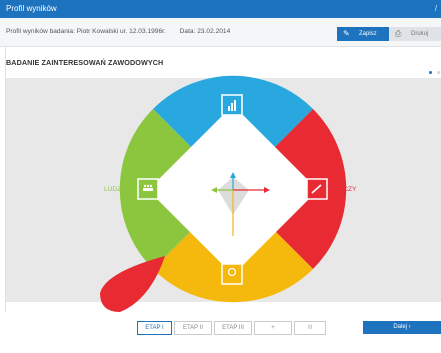 This screenshot has height=353, width=441. Describe the element at coordinates (116, 189) in the screenshot. I see `category-label-left: LUDZIE` at that location.